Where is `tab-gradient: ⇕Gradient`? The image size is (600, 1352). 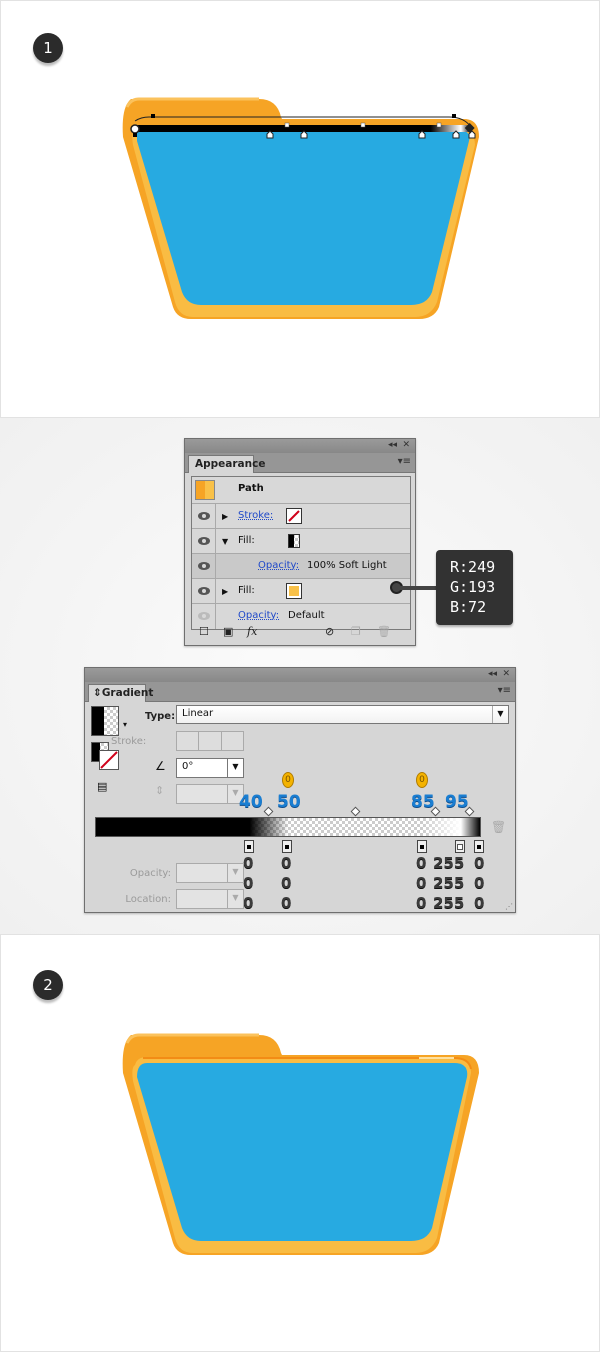 tab-gradient: ⇕Gradient is located at coordinates (120, 693).